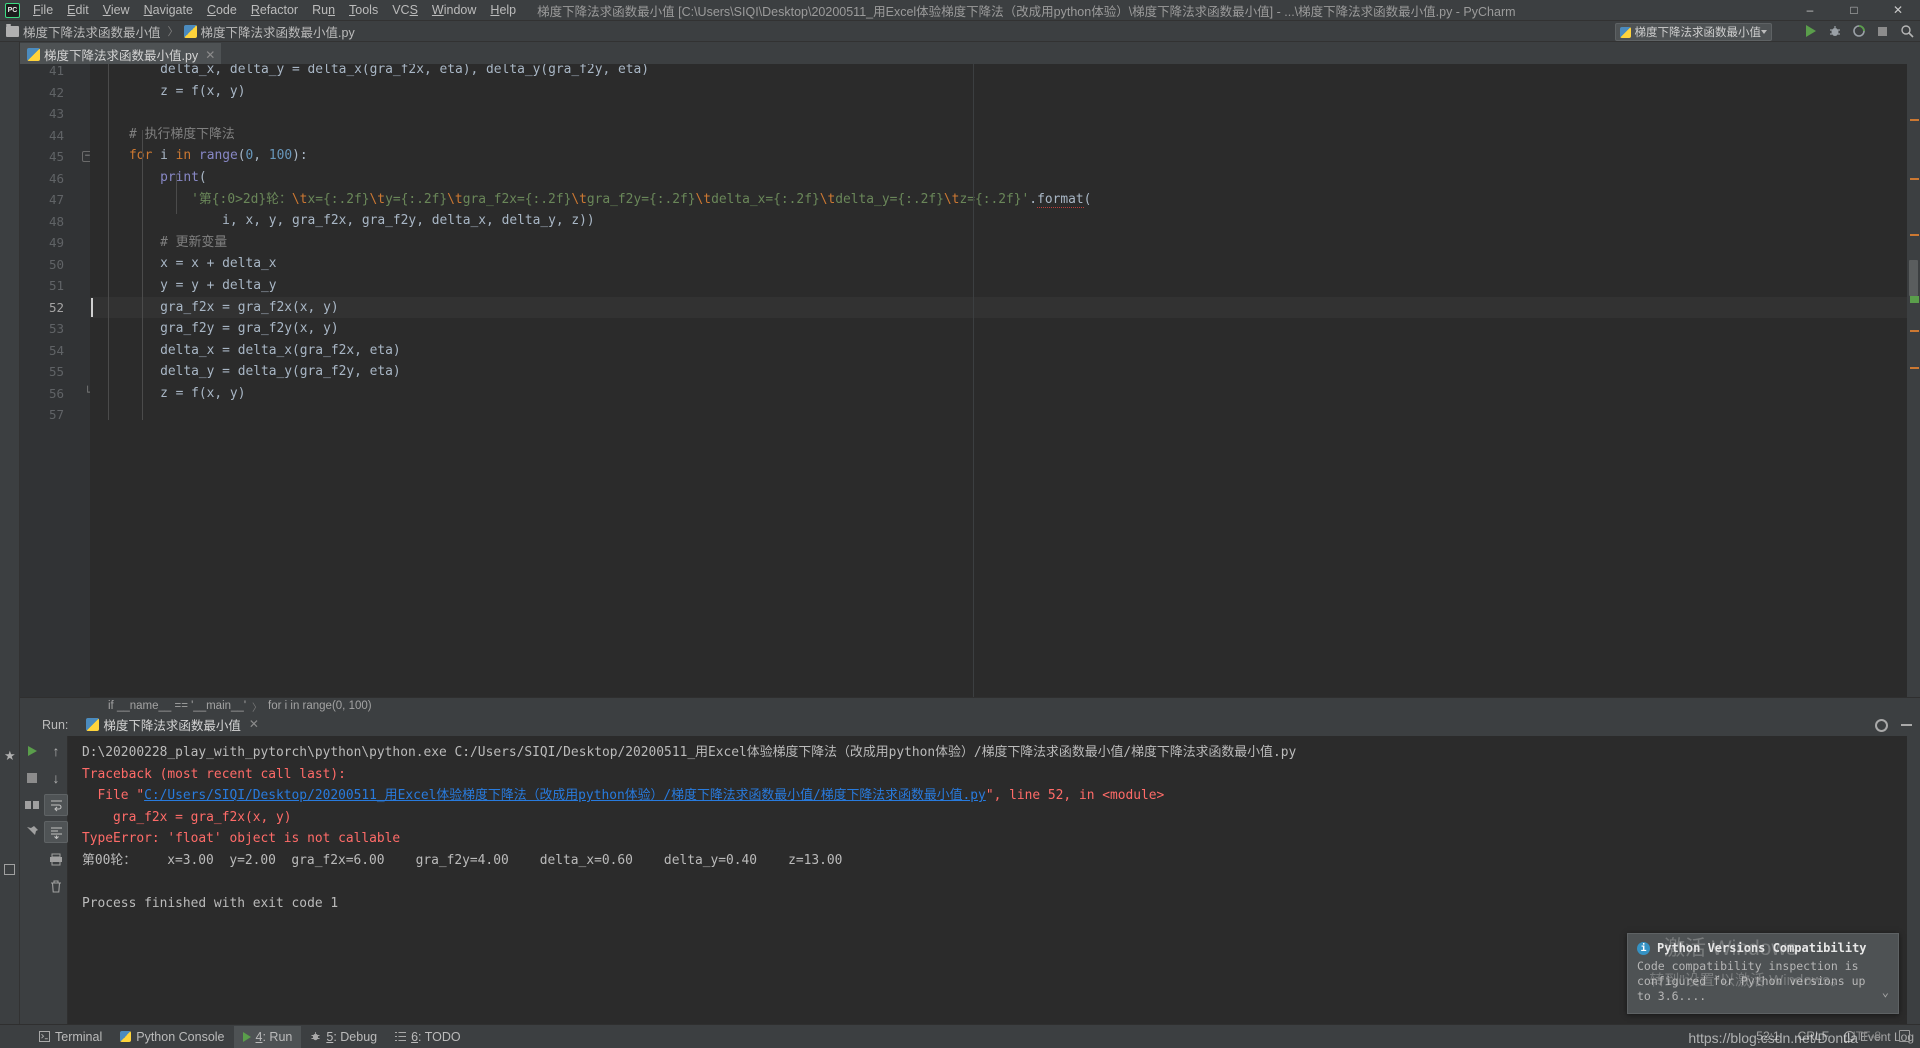 The width and height of the screenshot is (1920, 1048). I want to click on layout-settings-icon, so click(32, 805).